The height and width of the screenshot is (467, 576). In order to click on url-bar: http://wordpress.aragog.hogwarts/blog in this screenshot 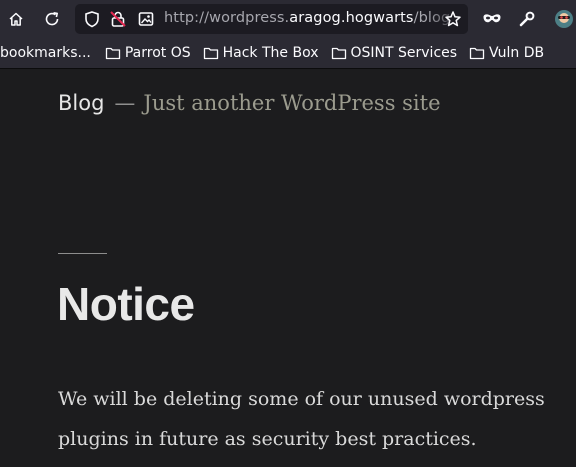, I will do `click(271, 19)`.